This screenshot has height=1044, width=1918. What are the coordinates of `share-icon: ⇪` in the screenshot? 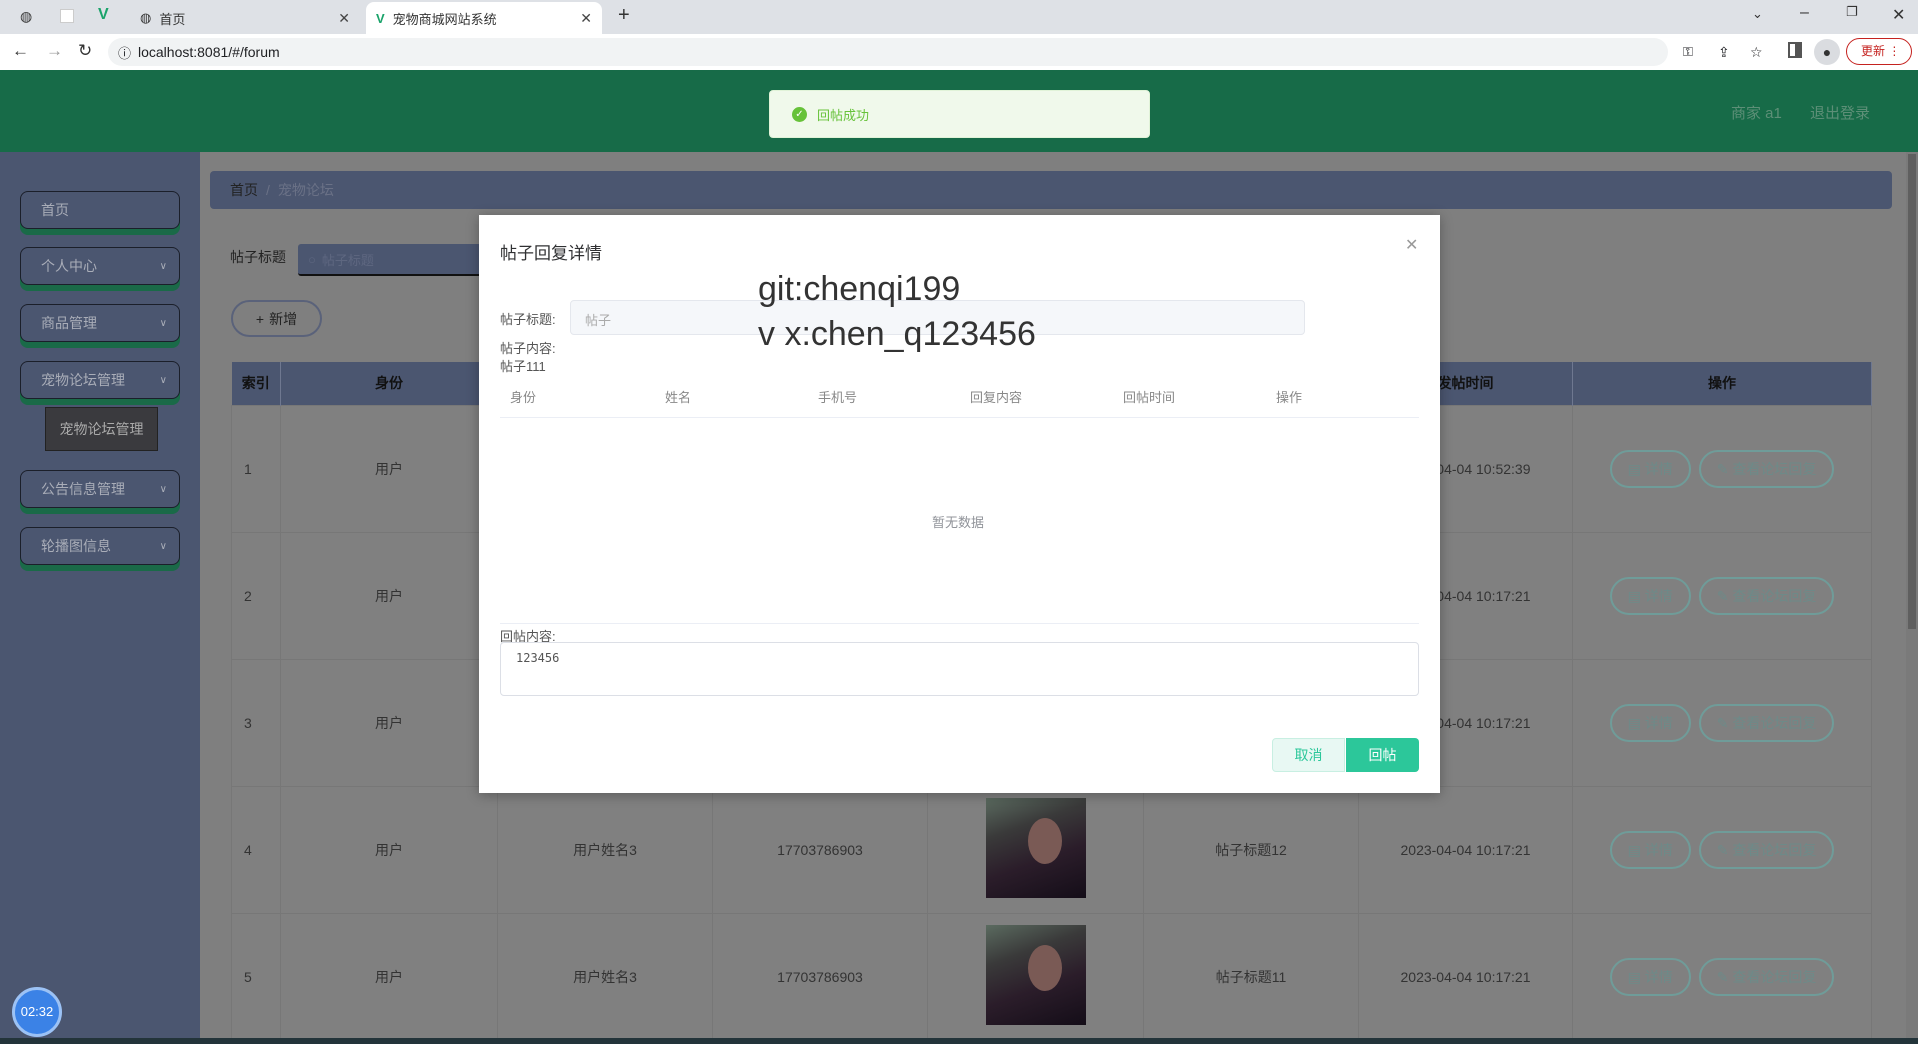 It's located at (1724, 52).